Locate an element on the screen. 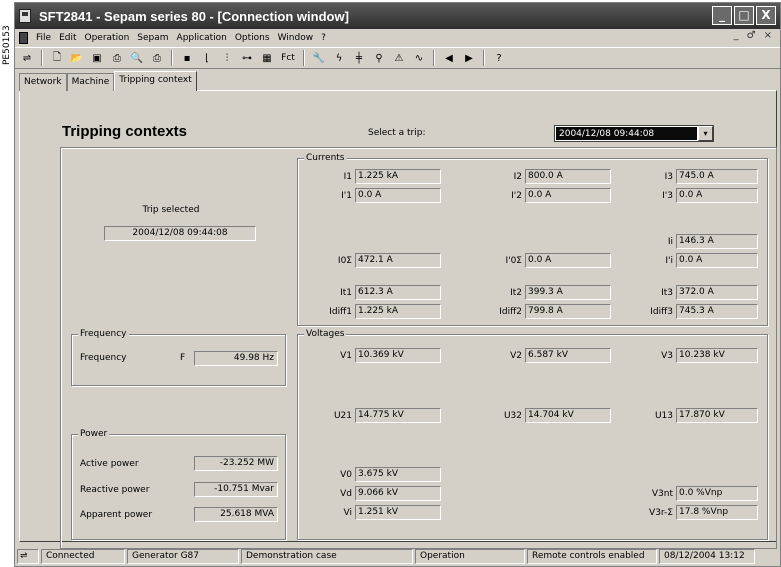 The width and height of the screenshot is (781, 567). menu-operation: Operation is located at coordinates (107, 38).